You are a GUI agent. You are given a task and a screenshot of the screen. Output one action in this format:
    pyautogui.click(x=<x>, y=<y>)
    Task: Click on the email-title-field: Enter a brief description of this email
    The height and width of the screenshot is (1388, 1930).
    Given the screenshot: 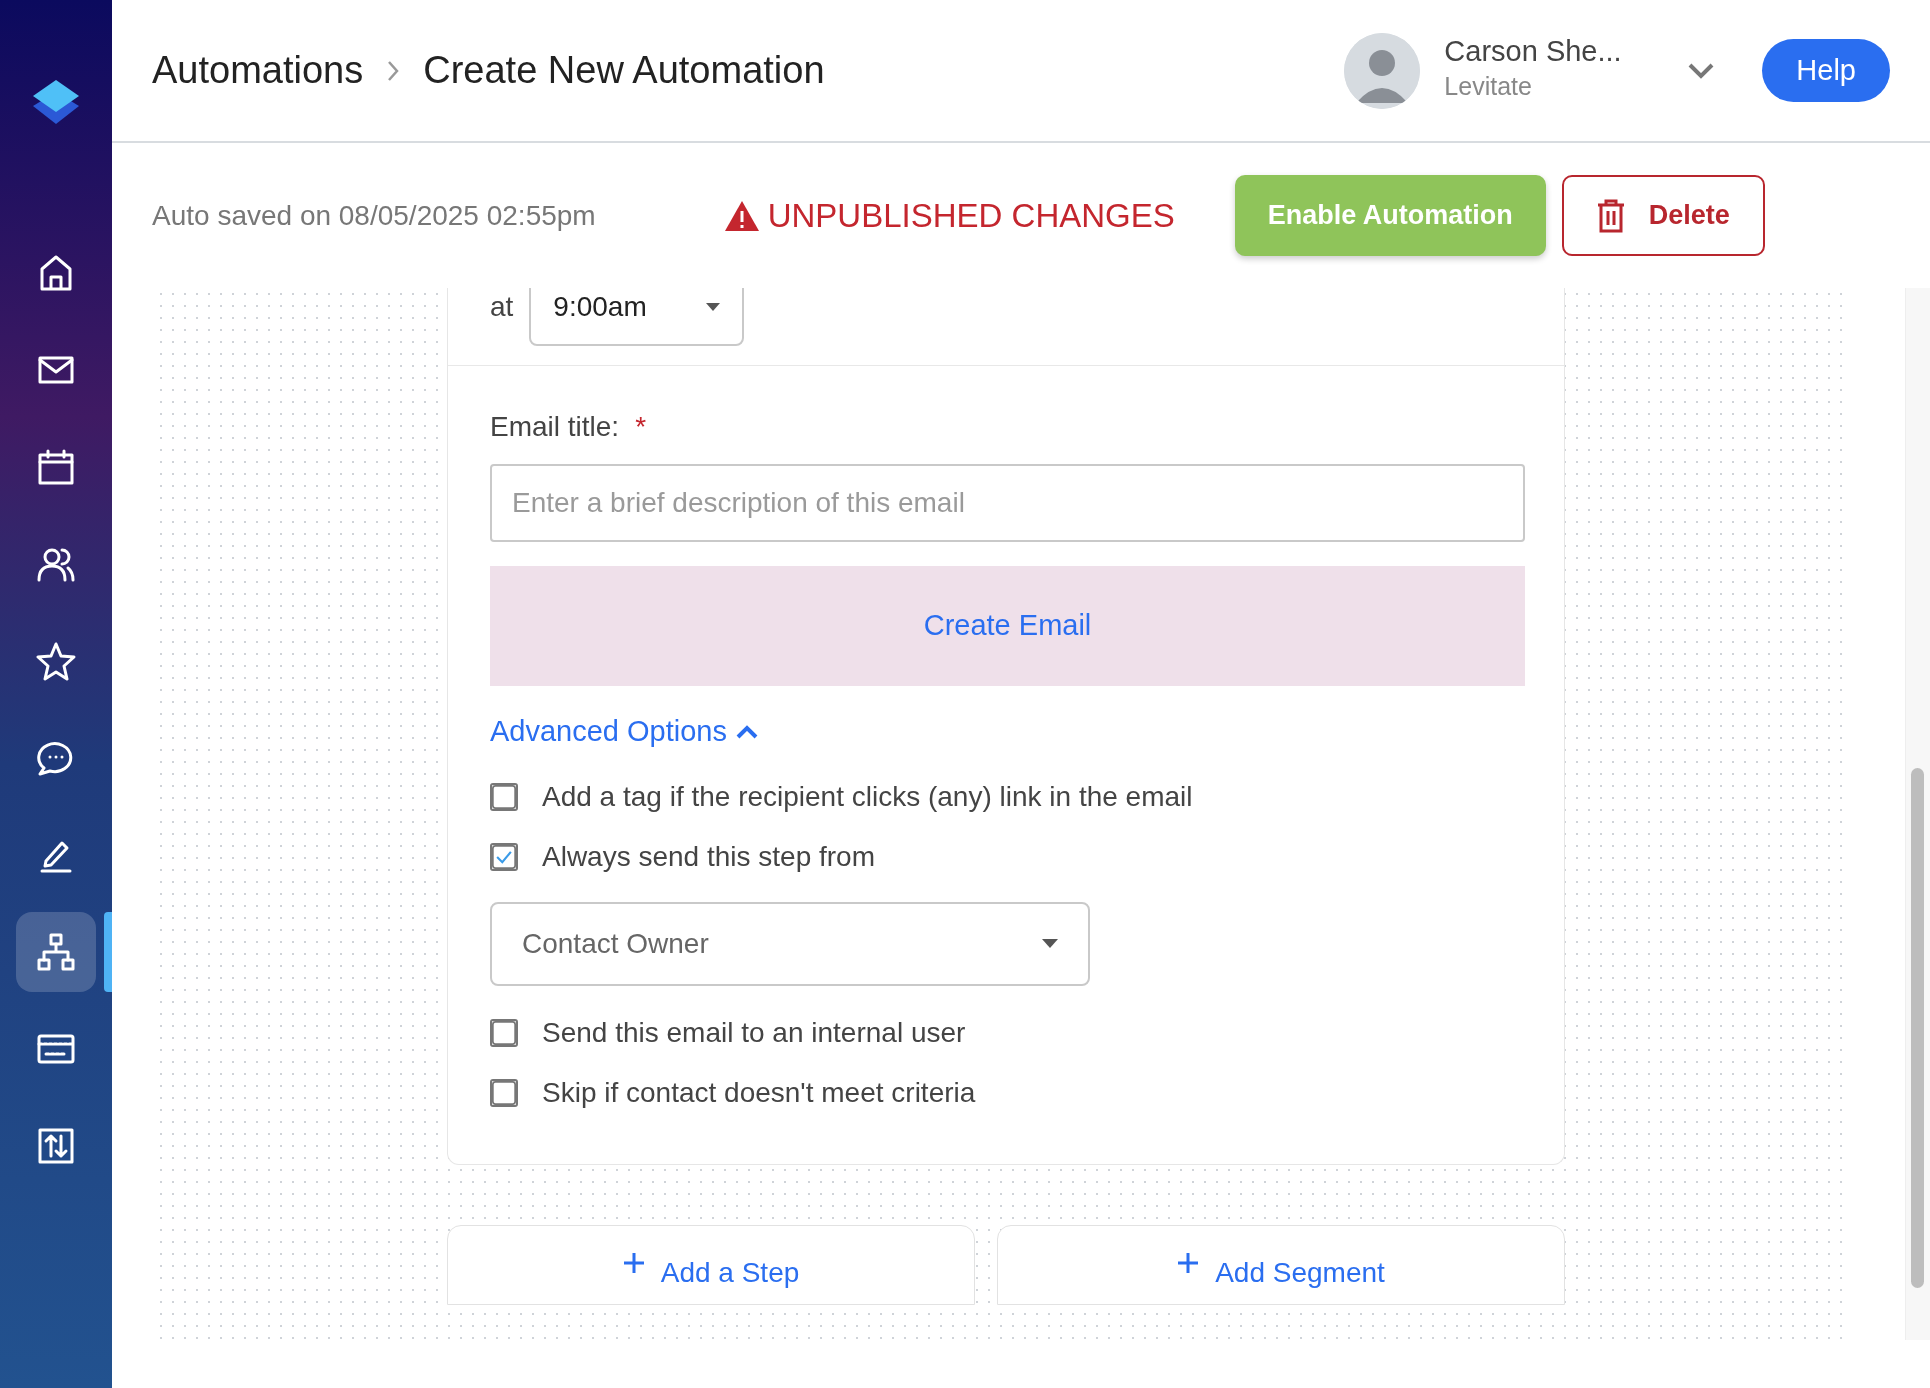 What is the action you would take?
    pyautogui.click(x=1007, y=503)
    